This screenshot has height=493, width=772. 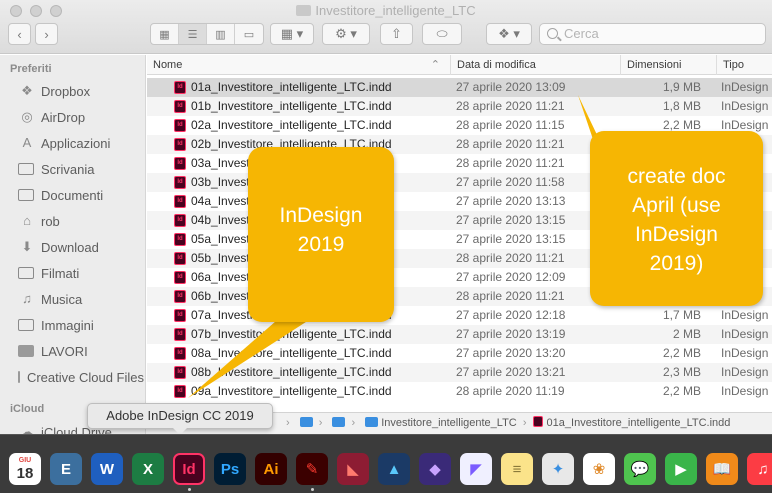 I want to click on share-button: ⇧, so click(x=396, y=34).